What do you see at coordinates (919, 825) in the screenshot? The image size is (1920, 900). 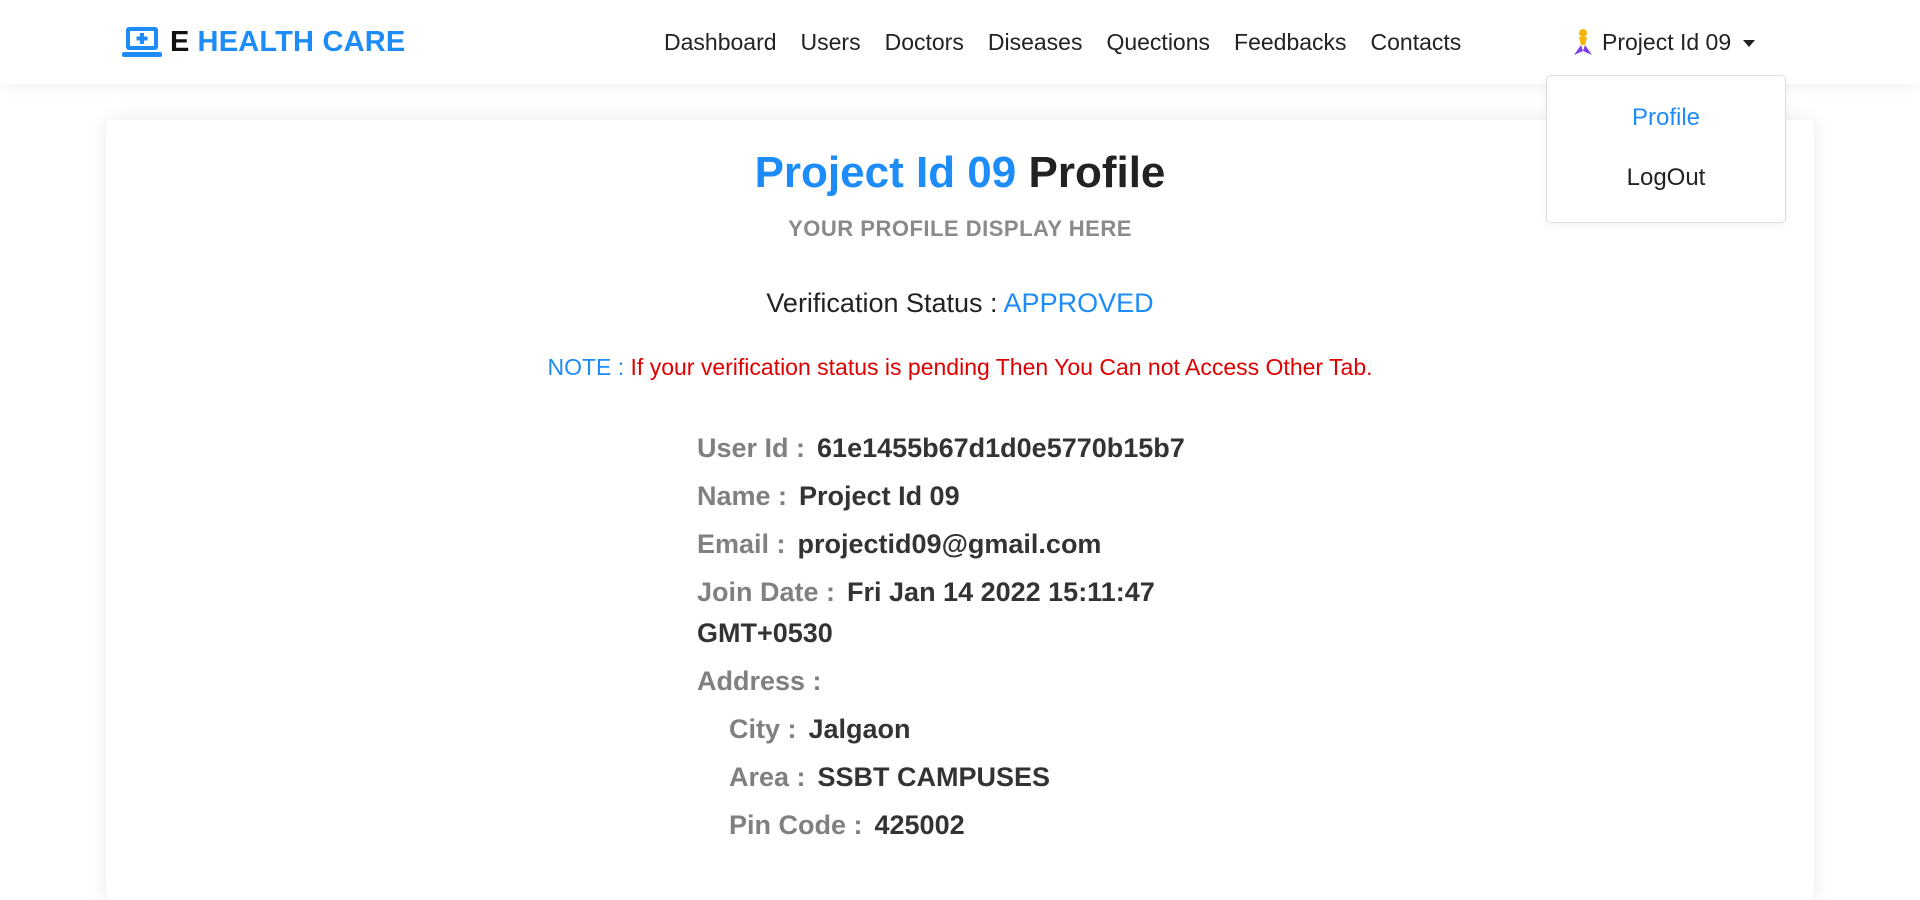 I see `pin-code-value: 425002` at bounding box center [919, 825].